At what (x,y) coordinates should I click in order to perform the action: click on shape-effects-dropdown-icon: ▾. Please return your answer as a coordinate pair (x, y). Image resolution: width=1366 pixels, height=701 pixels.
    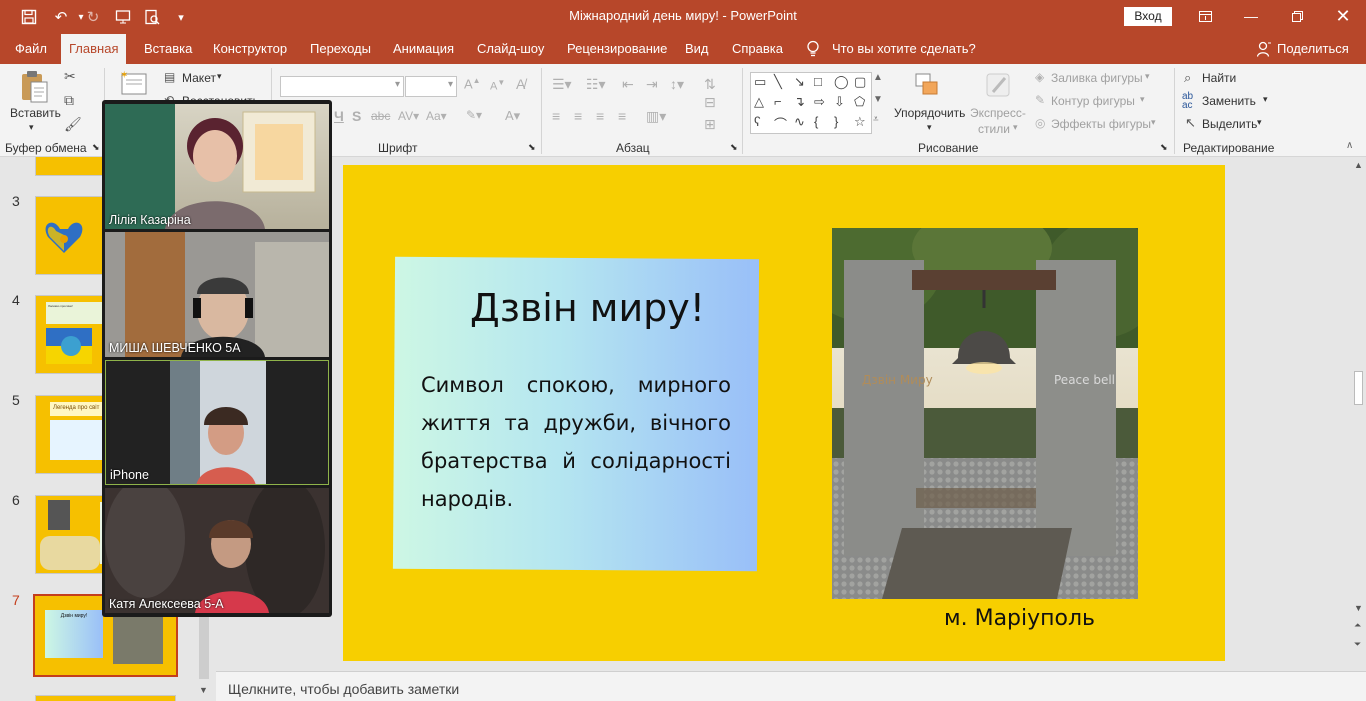
    Looking at the image, I should click on (1153, 122).